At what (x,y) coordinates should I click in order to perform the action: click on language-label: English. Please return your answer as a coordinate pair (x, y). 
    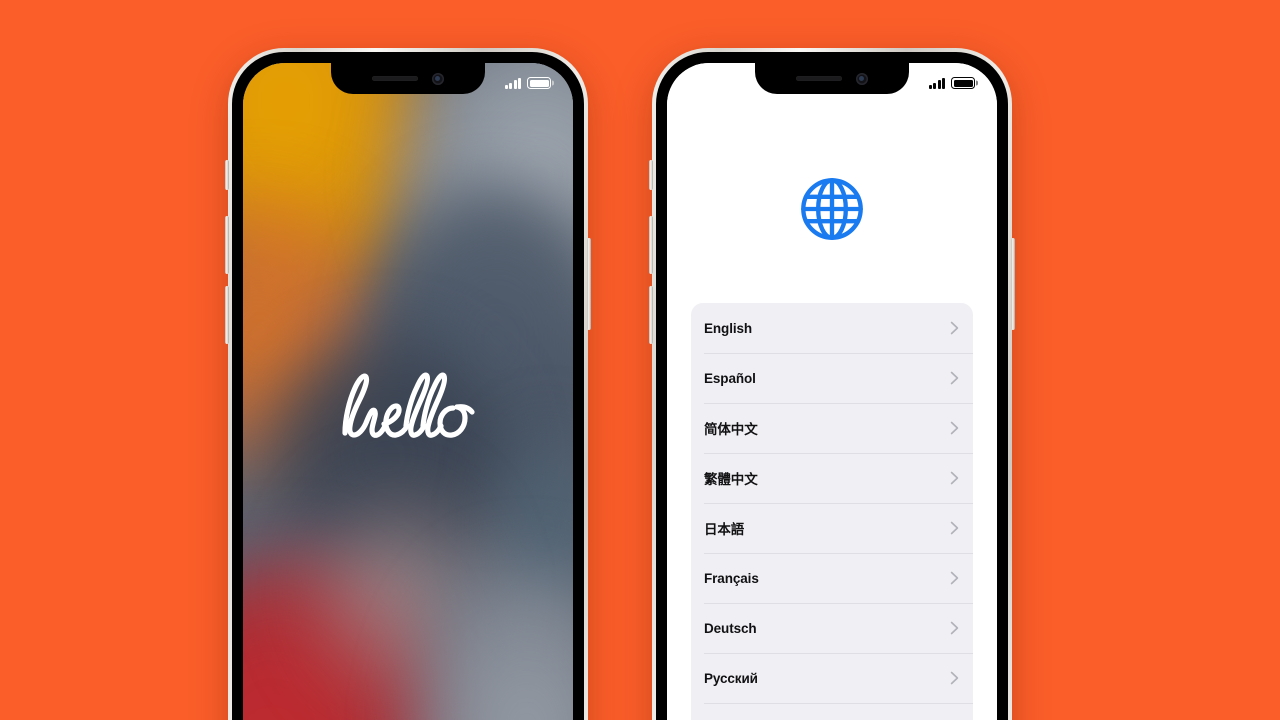
    Looking at the image, I should click on (728, 328).